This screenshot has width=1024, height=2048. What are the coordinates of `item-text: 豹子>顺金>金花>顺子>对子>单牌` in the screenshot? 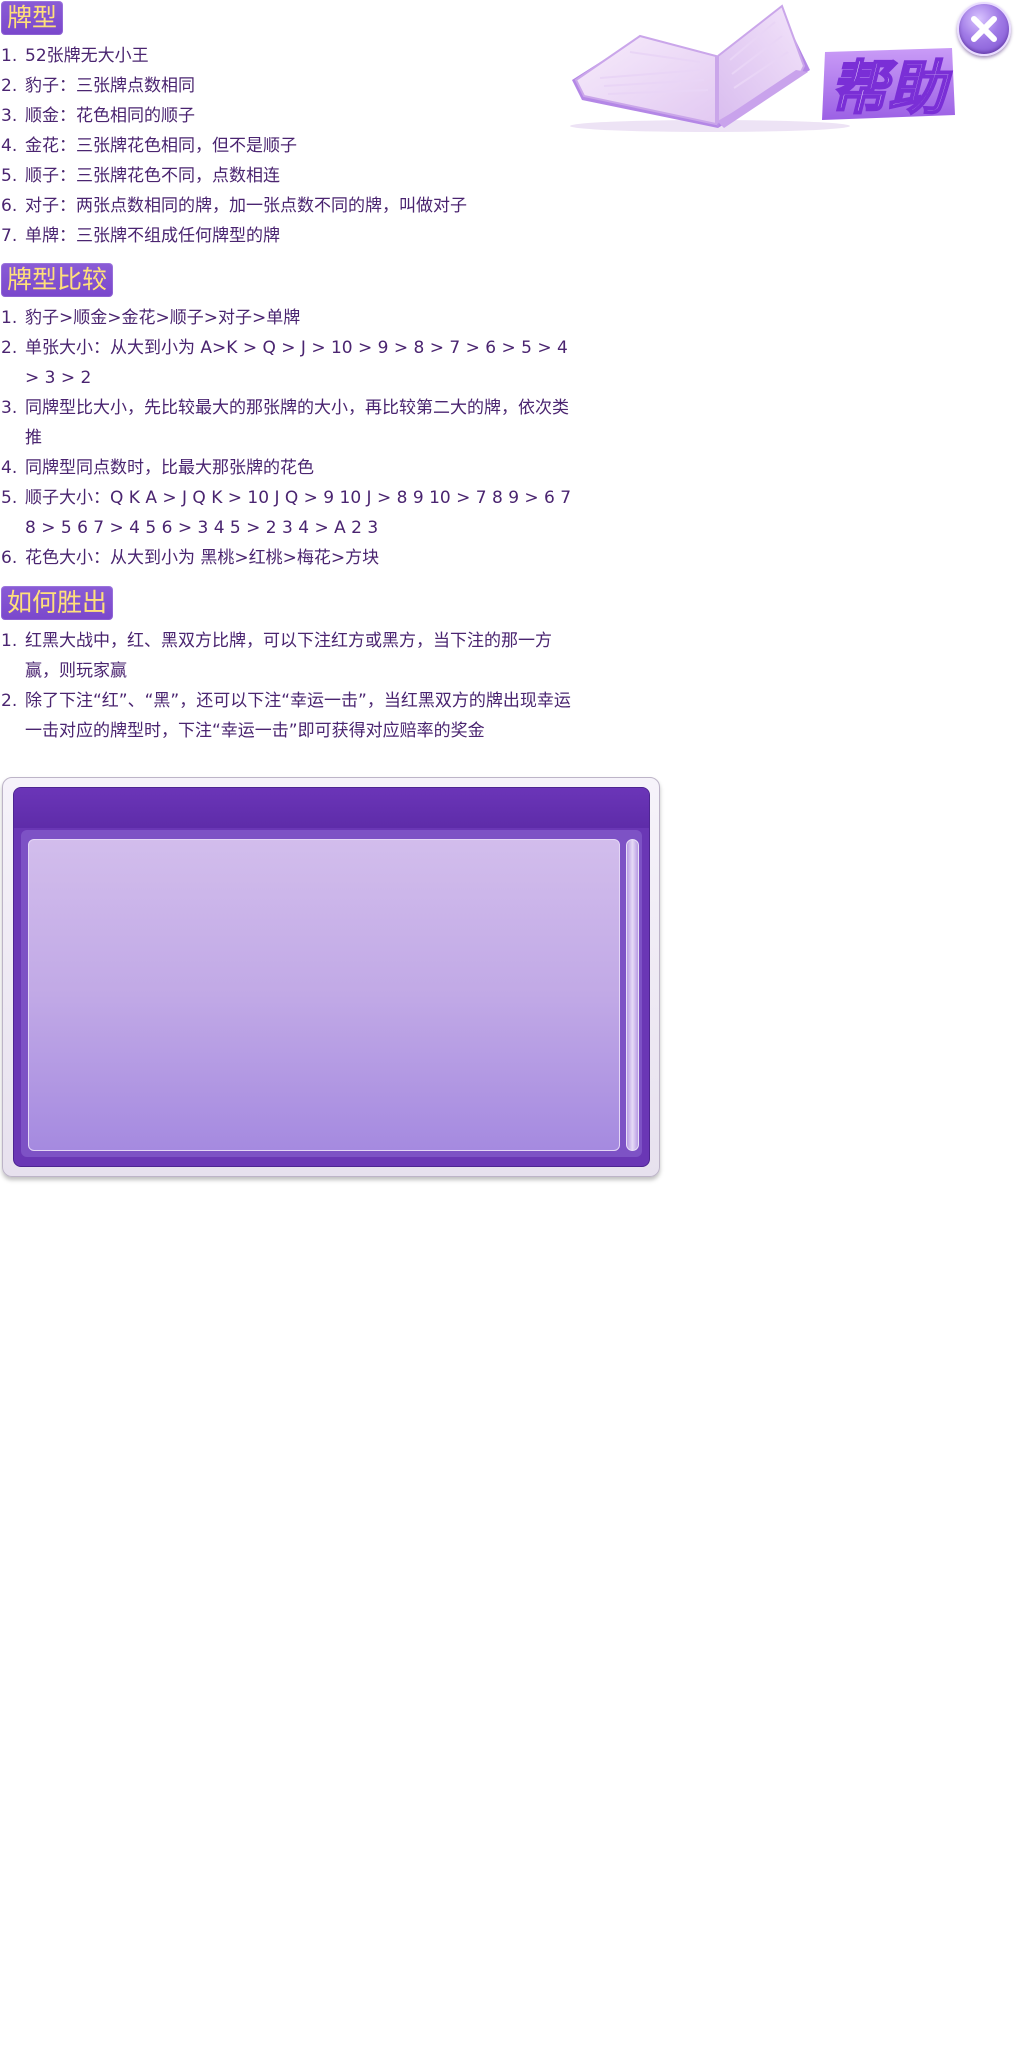 It's located at (163, 318).